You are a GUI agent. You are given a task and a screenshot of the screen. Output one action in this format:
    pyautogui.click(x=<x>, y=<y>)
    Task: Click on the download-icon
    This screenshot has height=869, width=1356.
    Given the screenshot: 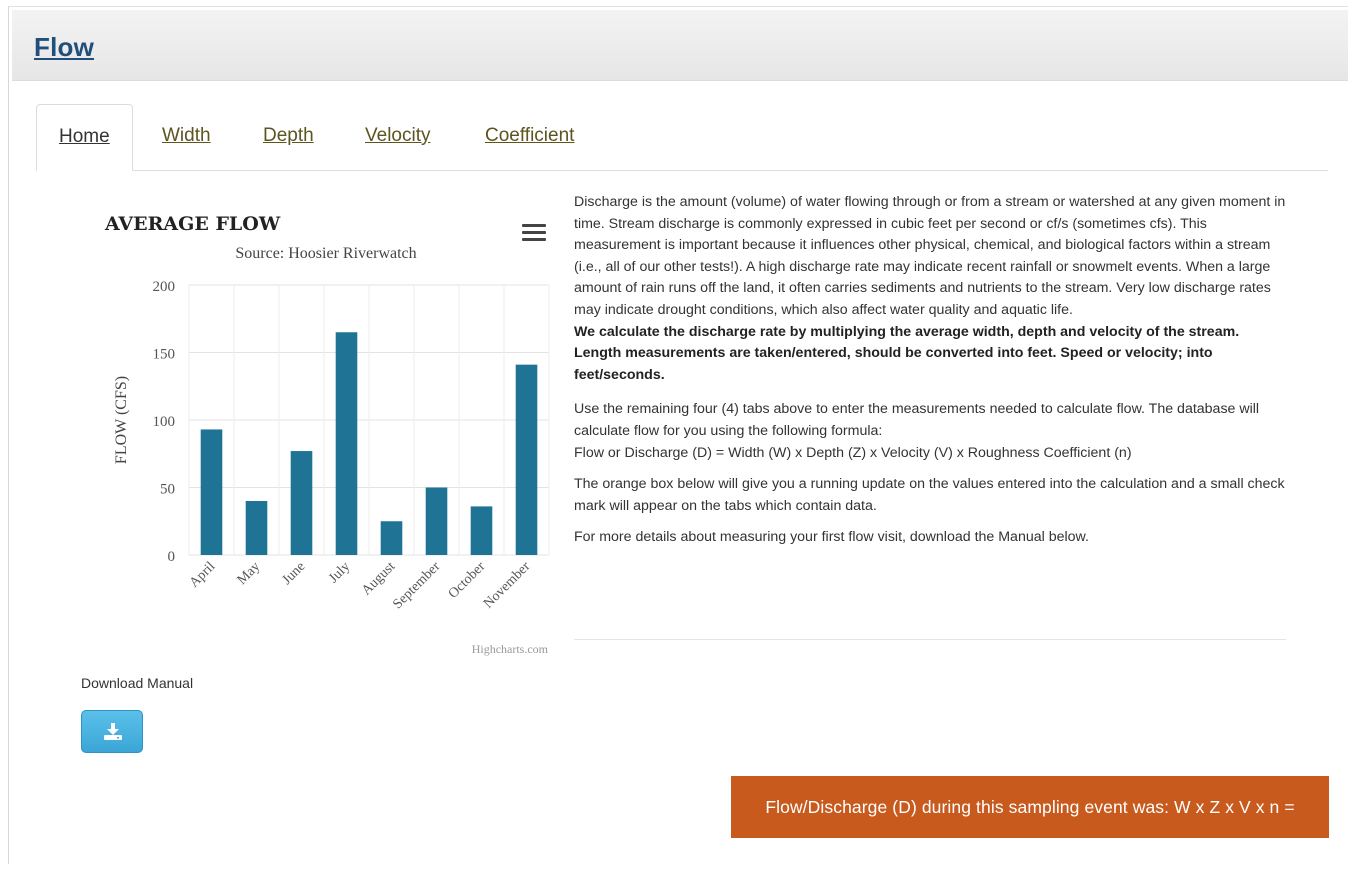 What is the action you would take?
    pyautogui.click(x=113, y=731)
    